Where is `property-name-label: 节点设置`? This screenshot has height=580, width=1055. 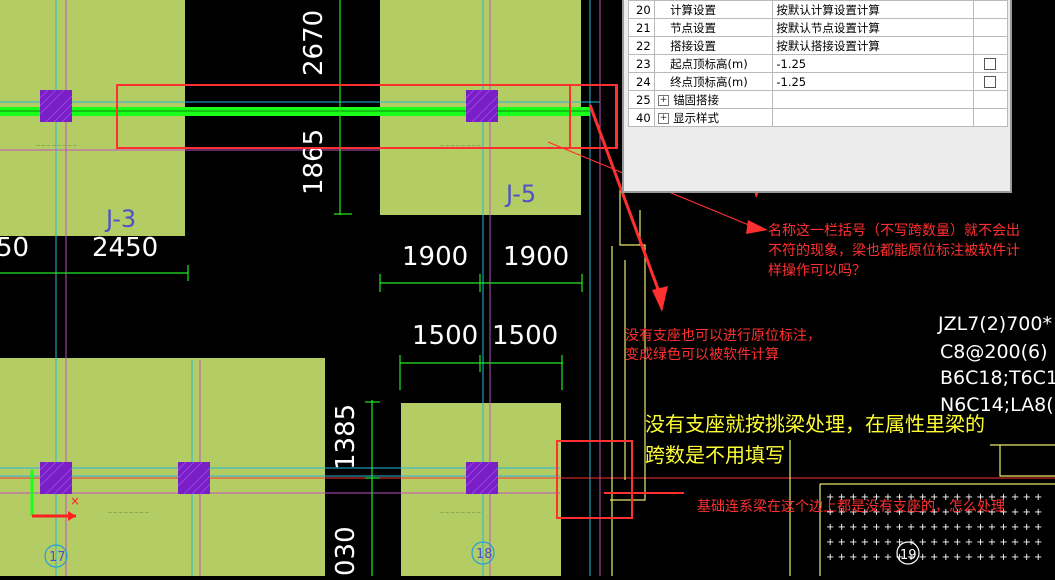 property-name-label: 节点设置 is located at coordinates (693, 27).